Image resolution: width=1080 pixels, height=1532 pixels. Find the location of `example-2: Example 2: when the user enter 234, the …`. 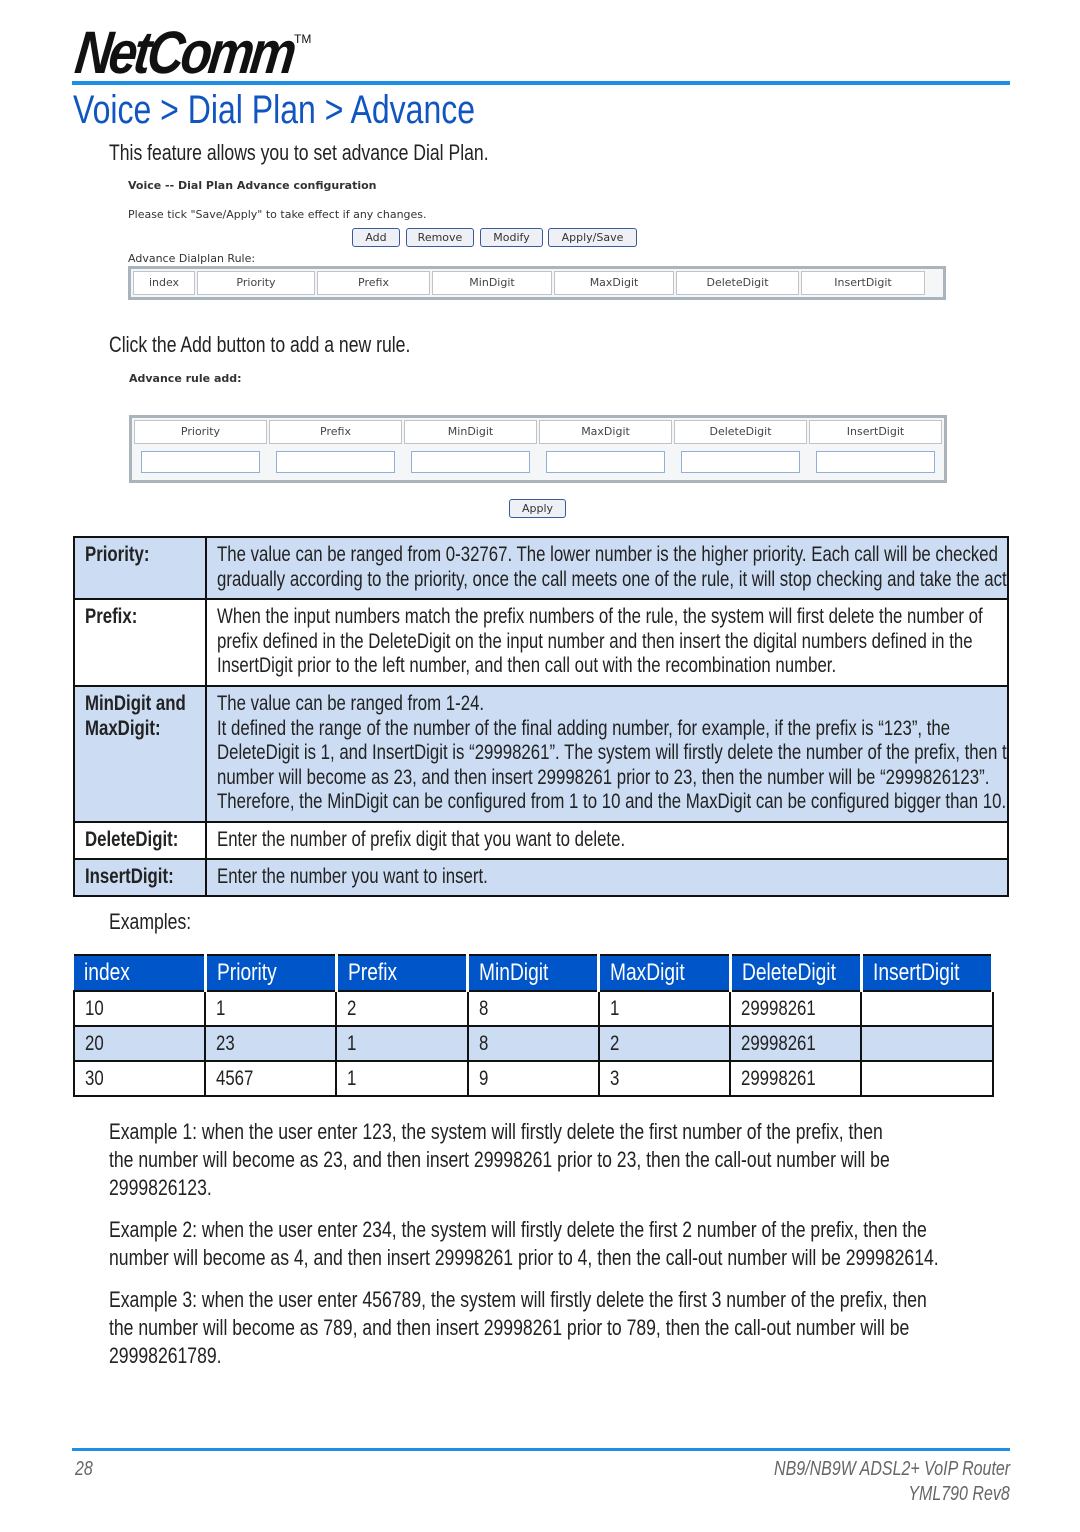

example-2: Example 2: when the user enter 234, the … is located at coordinates (594, 1244).